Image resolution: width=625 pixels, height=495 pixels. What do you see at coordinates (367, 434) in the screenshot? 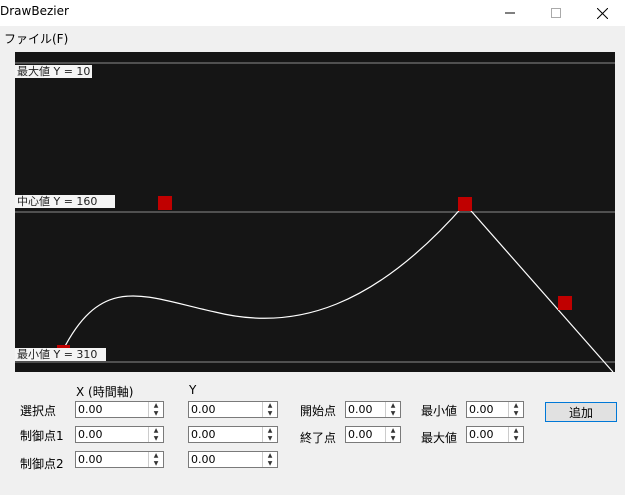
I see `end-point-input` at bounding box center [367, 434].